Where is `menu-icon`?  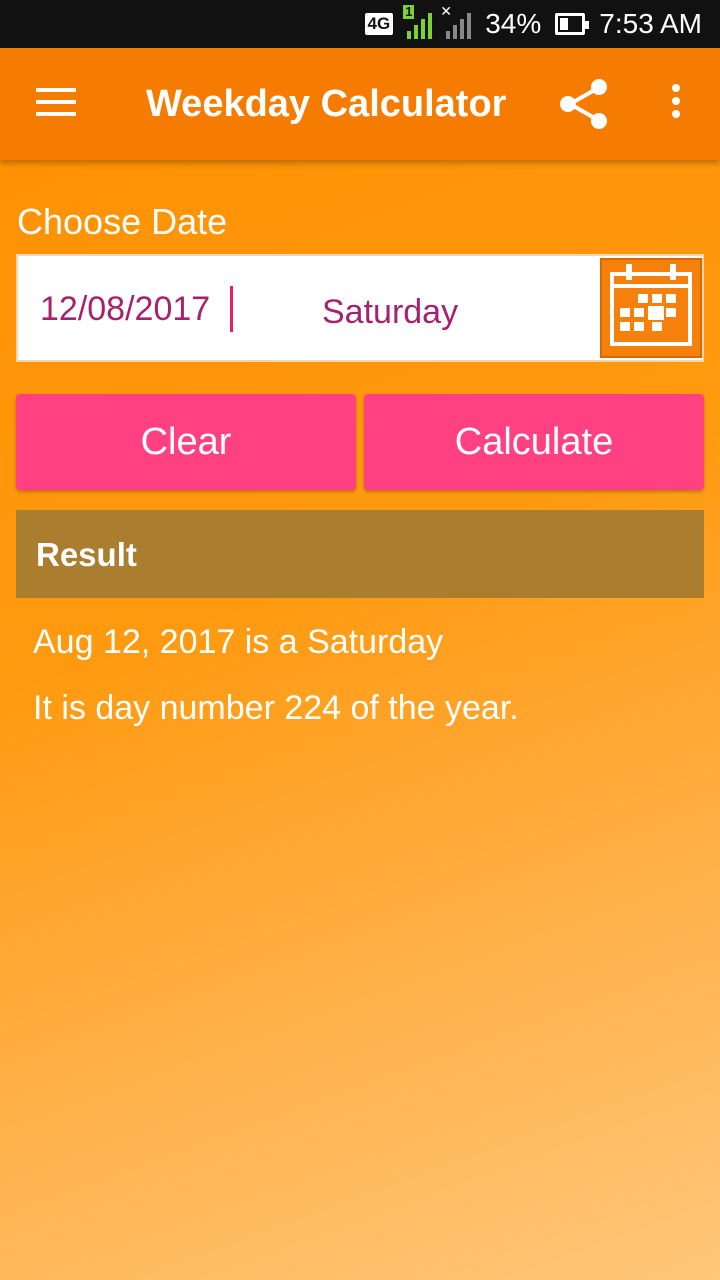
menu-icon is located at coordinates (56, 104).